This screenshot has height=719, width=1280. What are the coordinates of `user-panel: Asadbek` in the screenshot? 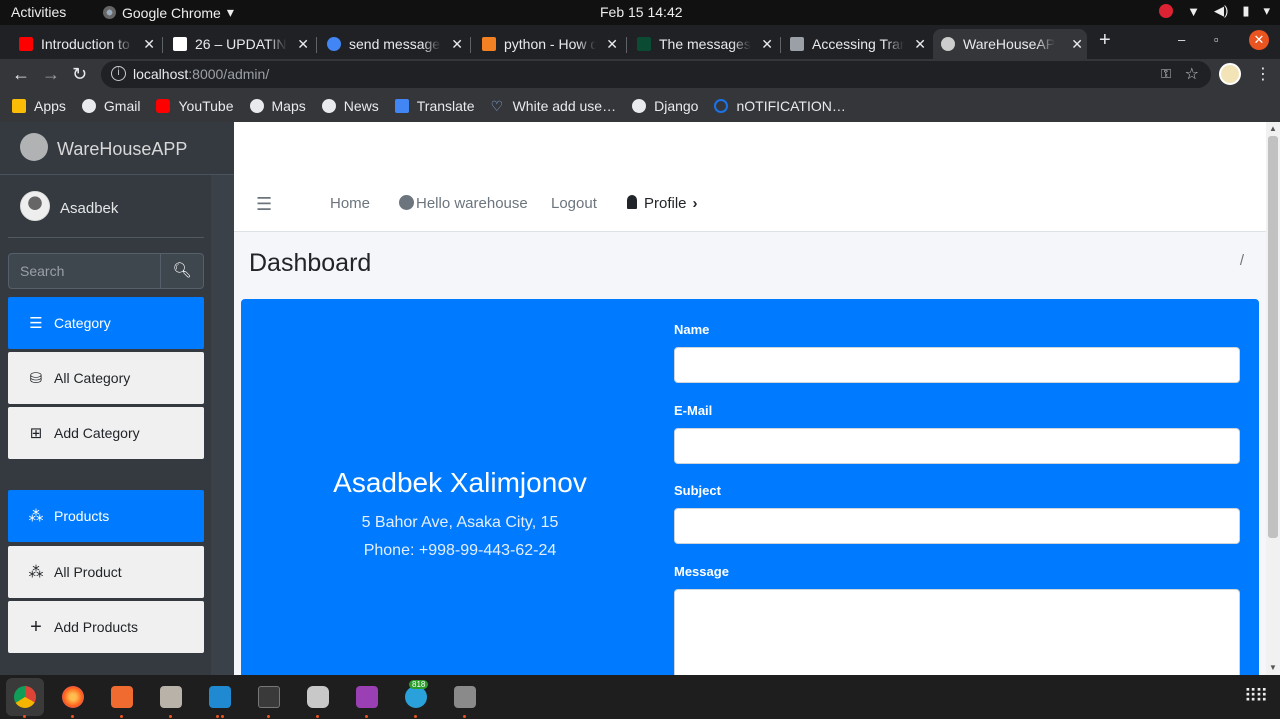 It's located at (106, 206).